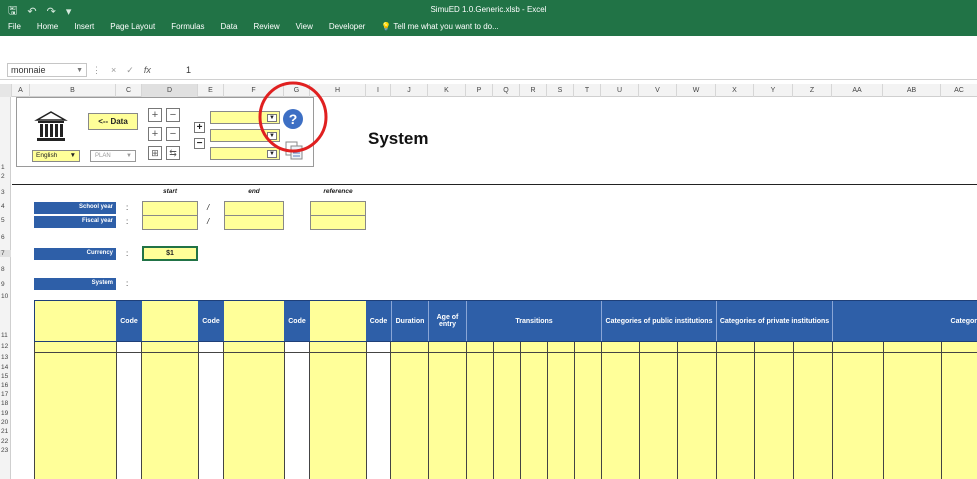  Describe the element at coordinates (5, 296) in the screenshot. I see `row-header: 10` at that location.